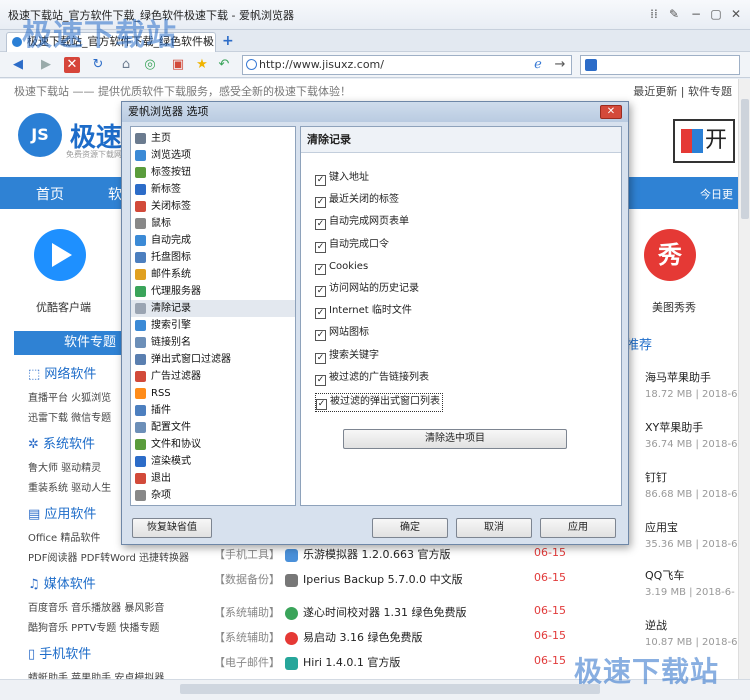 The image size is (750, 700). Describe the element at coordinates (367, 289) in the screenshot. I see `checkbox-option: ✓ 访问网站的历史记录` at that location.